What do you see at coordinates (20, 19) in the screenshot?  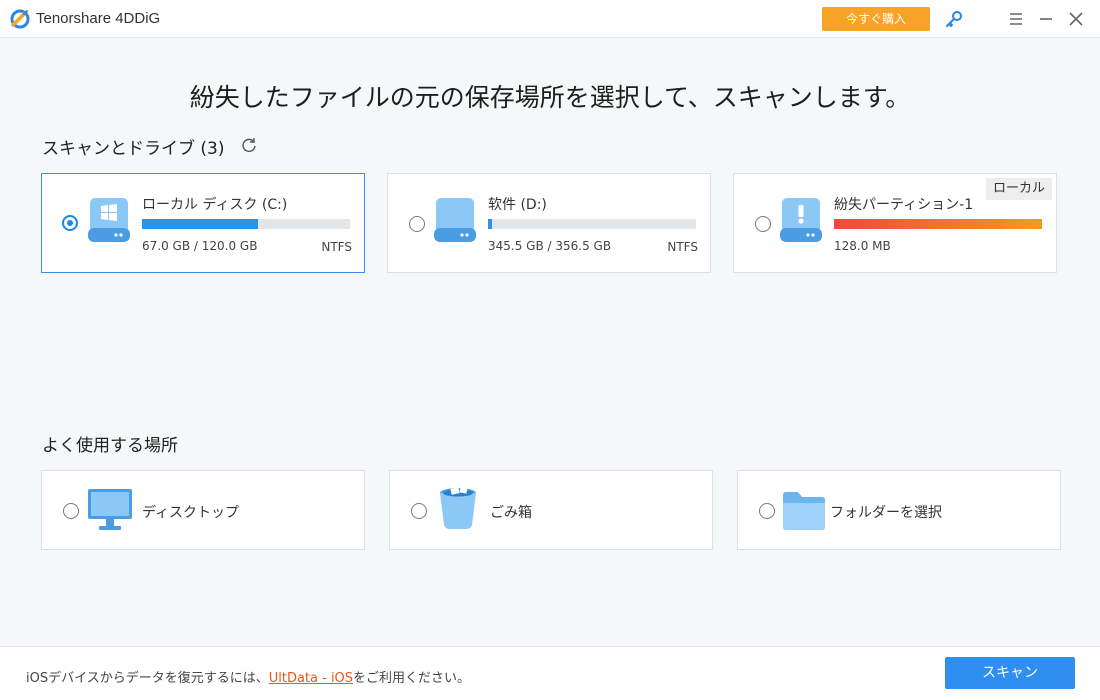 I see `app-logo-icon` at bounding box center [20, 19].